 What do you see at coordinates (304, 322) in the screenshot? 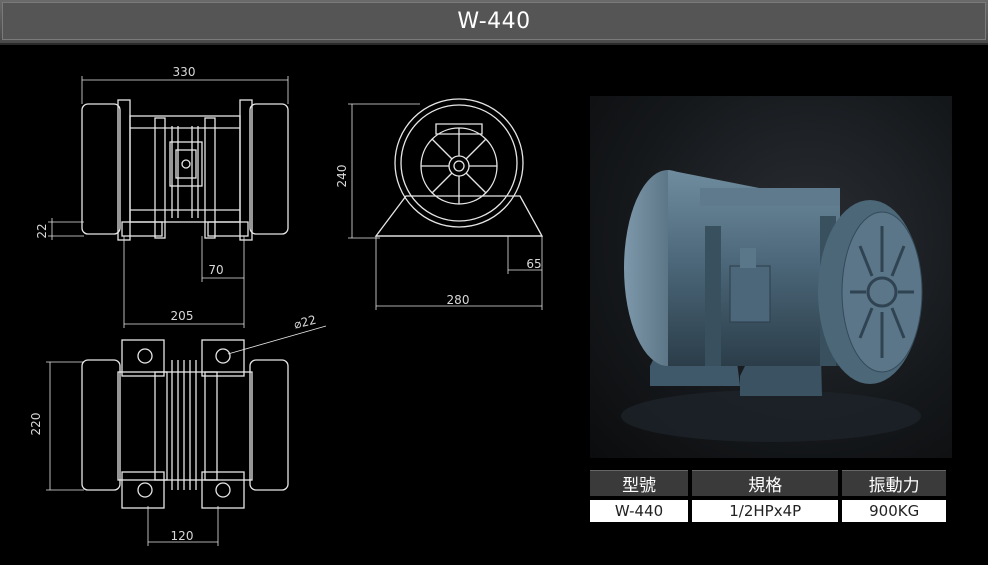
I see `dim-hole-diameter: ⌀22` at bounding box center [304, 322].